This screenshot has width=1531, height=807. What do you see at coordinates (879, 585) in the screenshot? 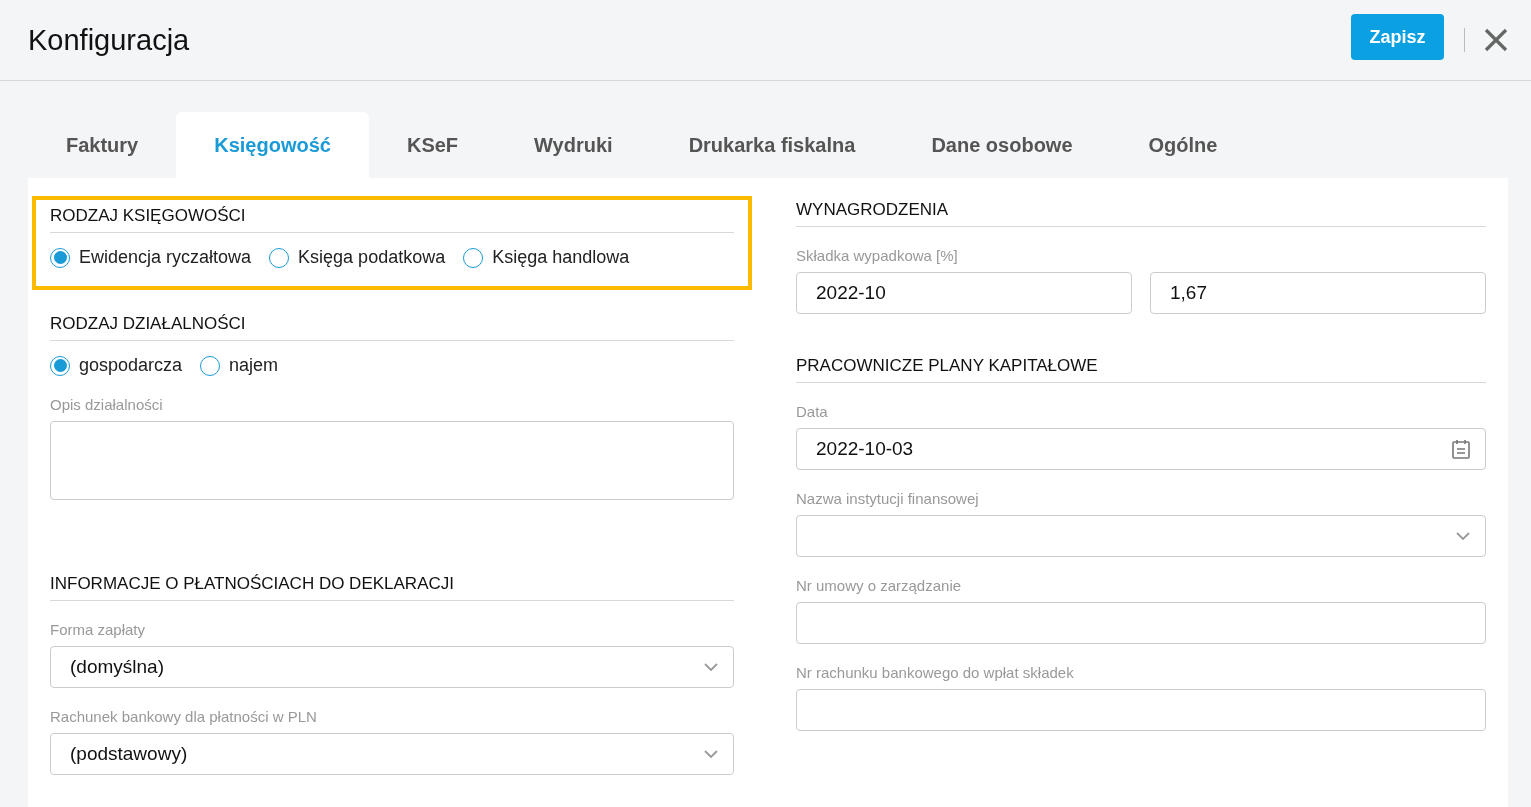
I see `field-label: Nr umowy o zarządzanie` at bounding box center [879, 585].